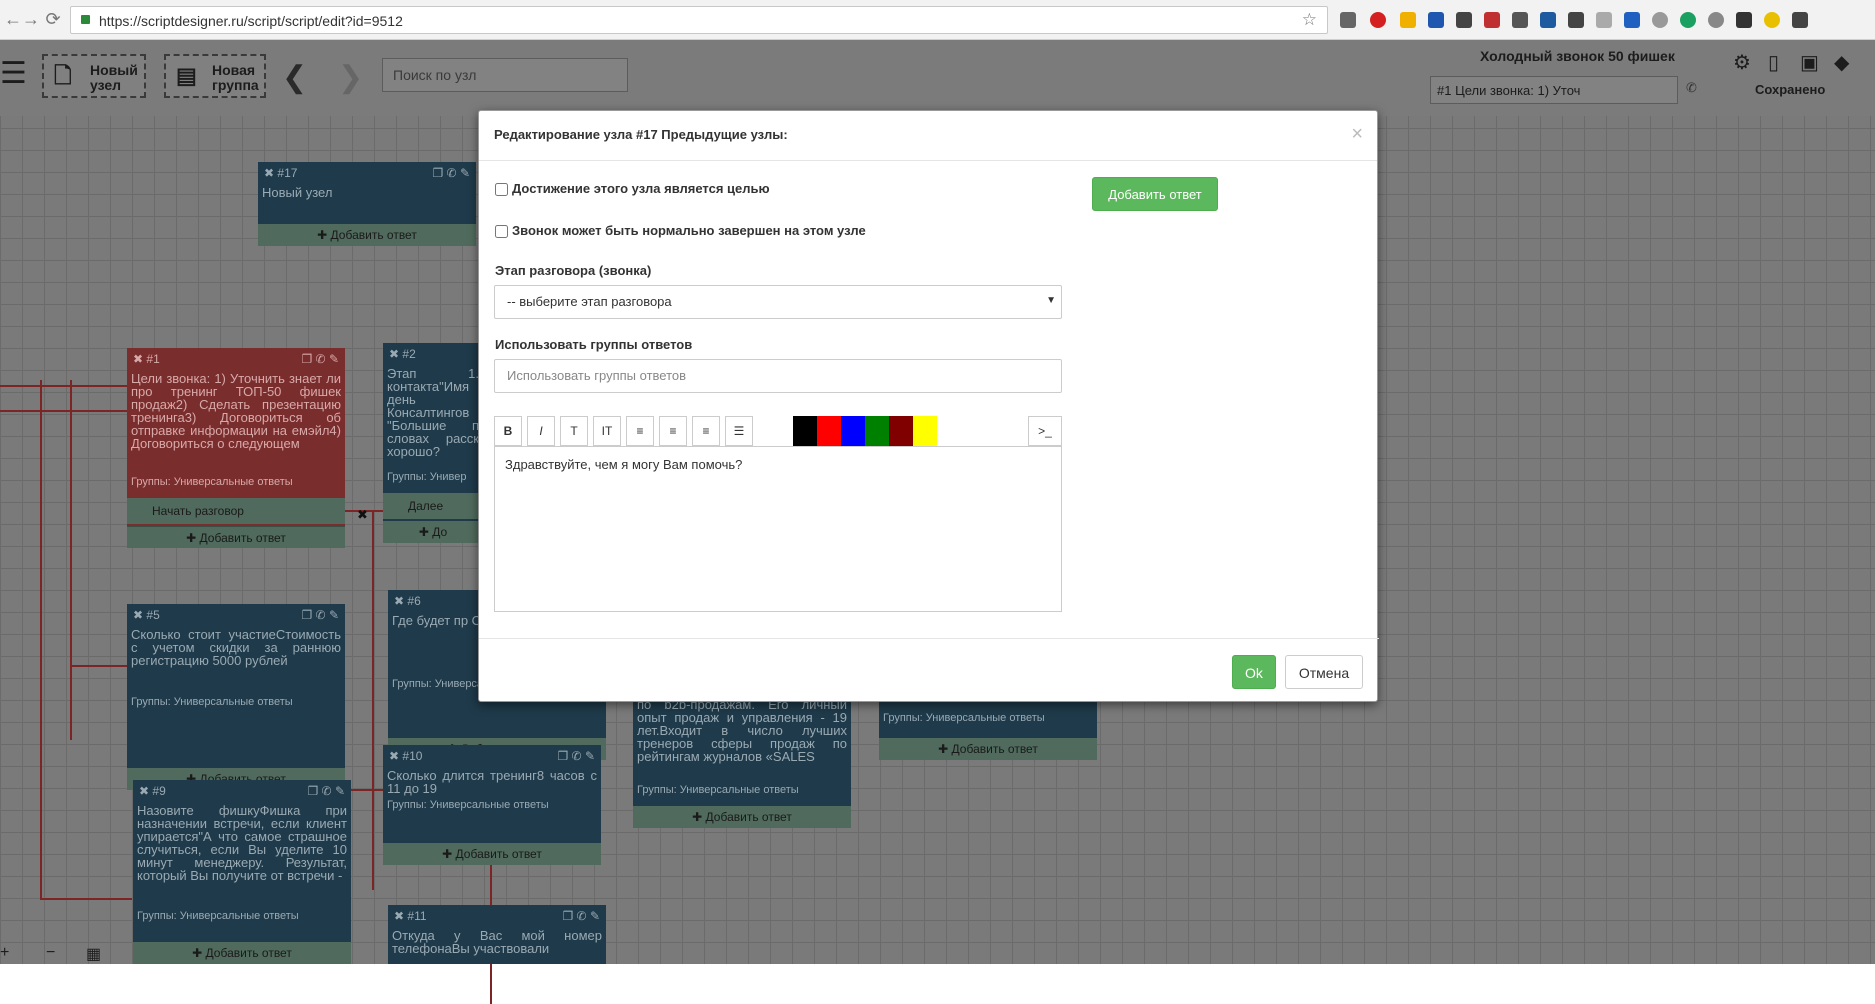 The image size is (1875, 1004). What do you see at coordinates (501, 190) in the screenshot?
I see `goal-checkbox` at bounding box center [501, 190].